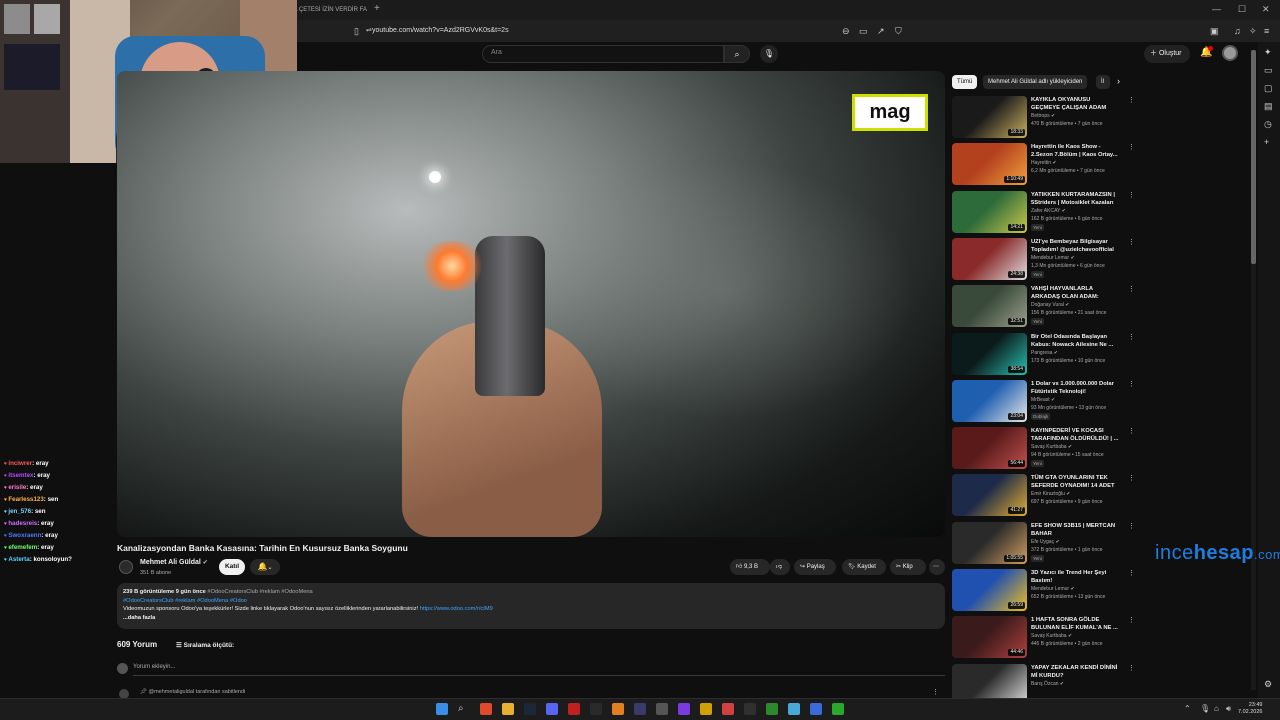 This screenshot has width=1280, height=720. What do you see at coordinates (1237, 31) in the screenshot?
I see `music-icon: ♫` at bounding box center [1237, 31].